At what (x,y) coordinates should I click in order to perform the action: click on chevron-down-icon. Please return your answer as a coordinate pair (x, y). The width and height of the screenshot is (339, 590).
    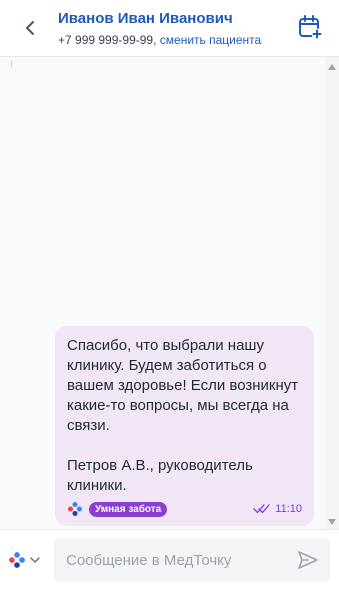
    Looking at the image, I should click on (35, 560).